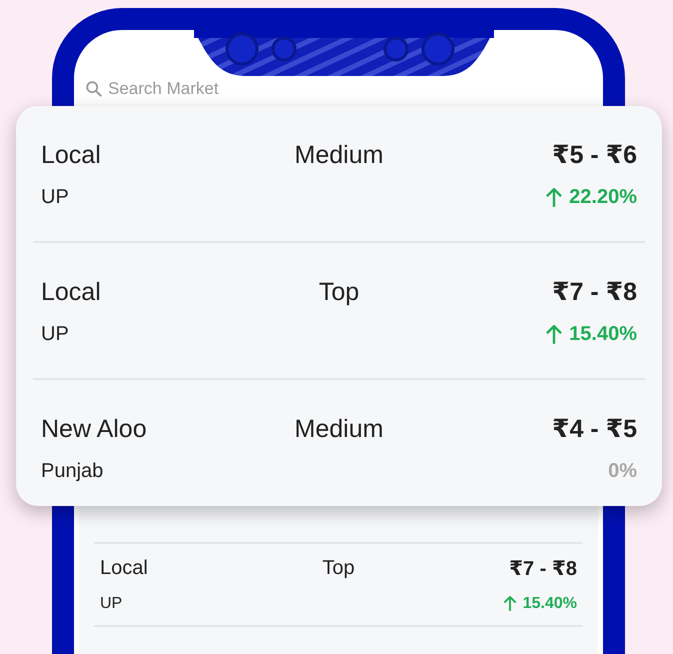  Describe the element at coordinates (339, 190) in the screenshot. I see `market-row: Local Medium ₹5 - ₹6 UP 22.20%` at that location.